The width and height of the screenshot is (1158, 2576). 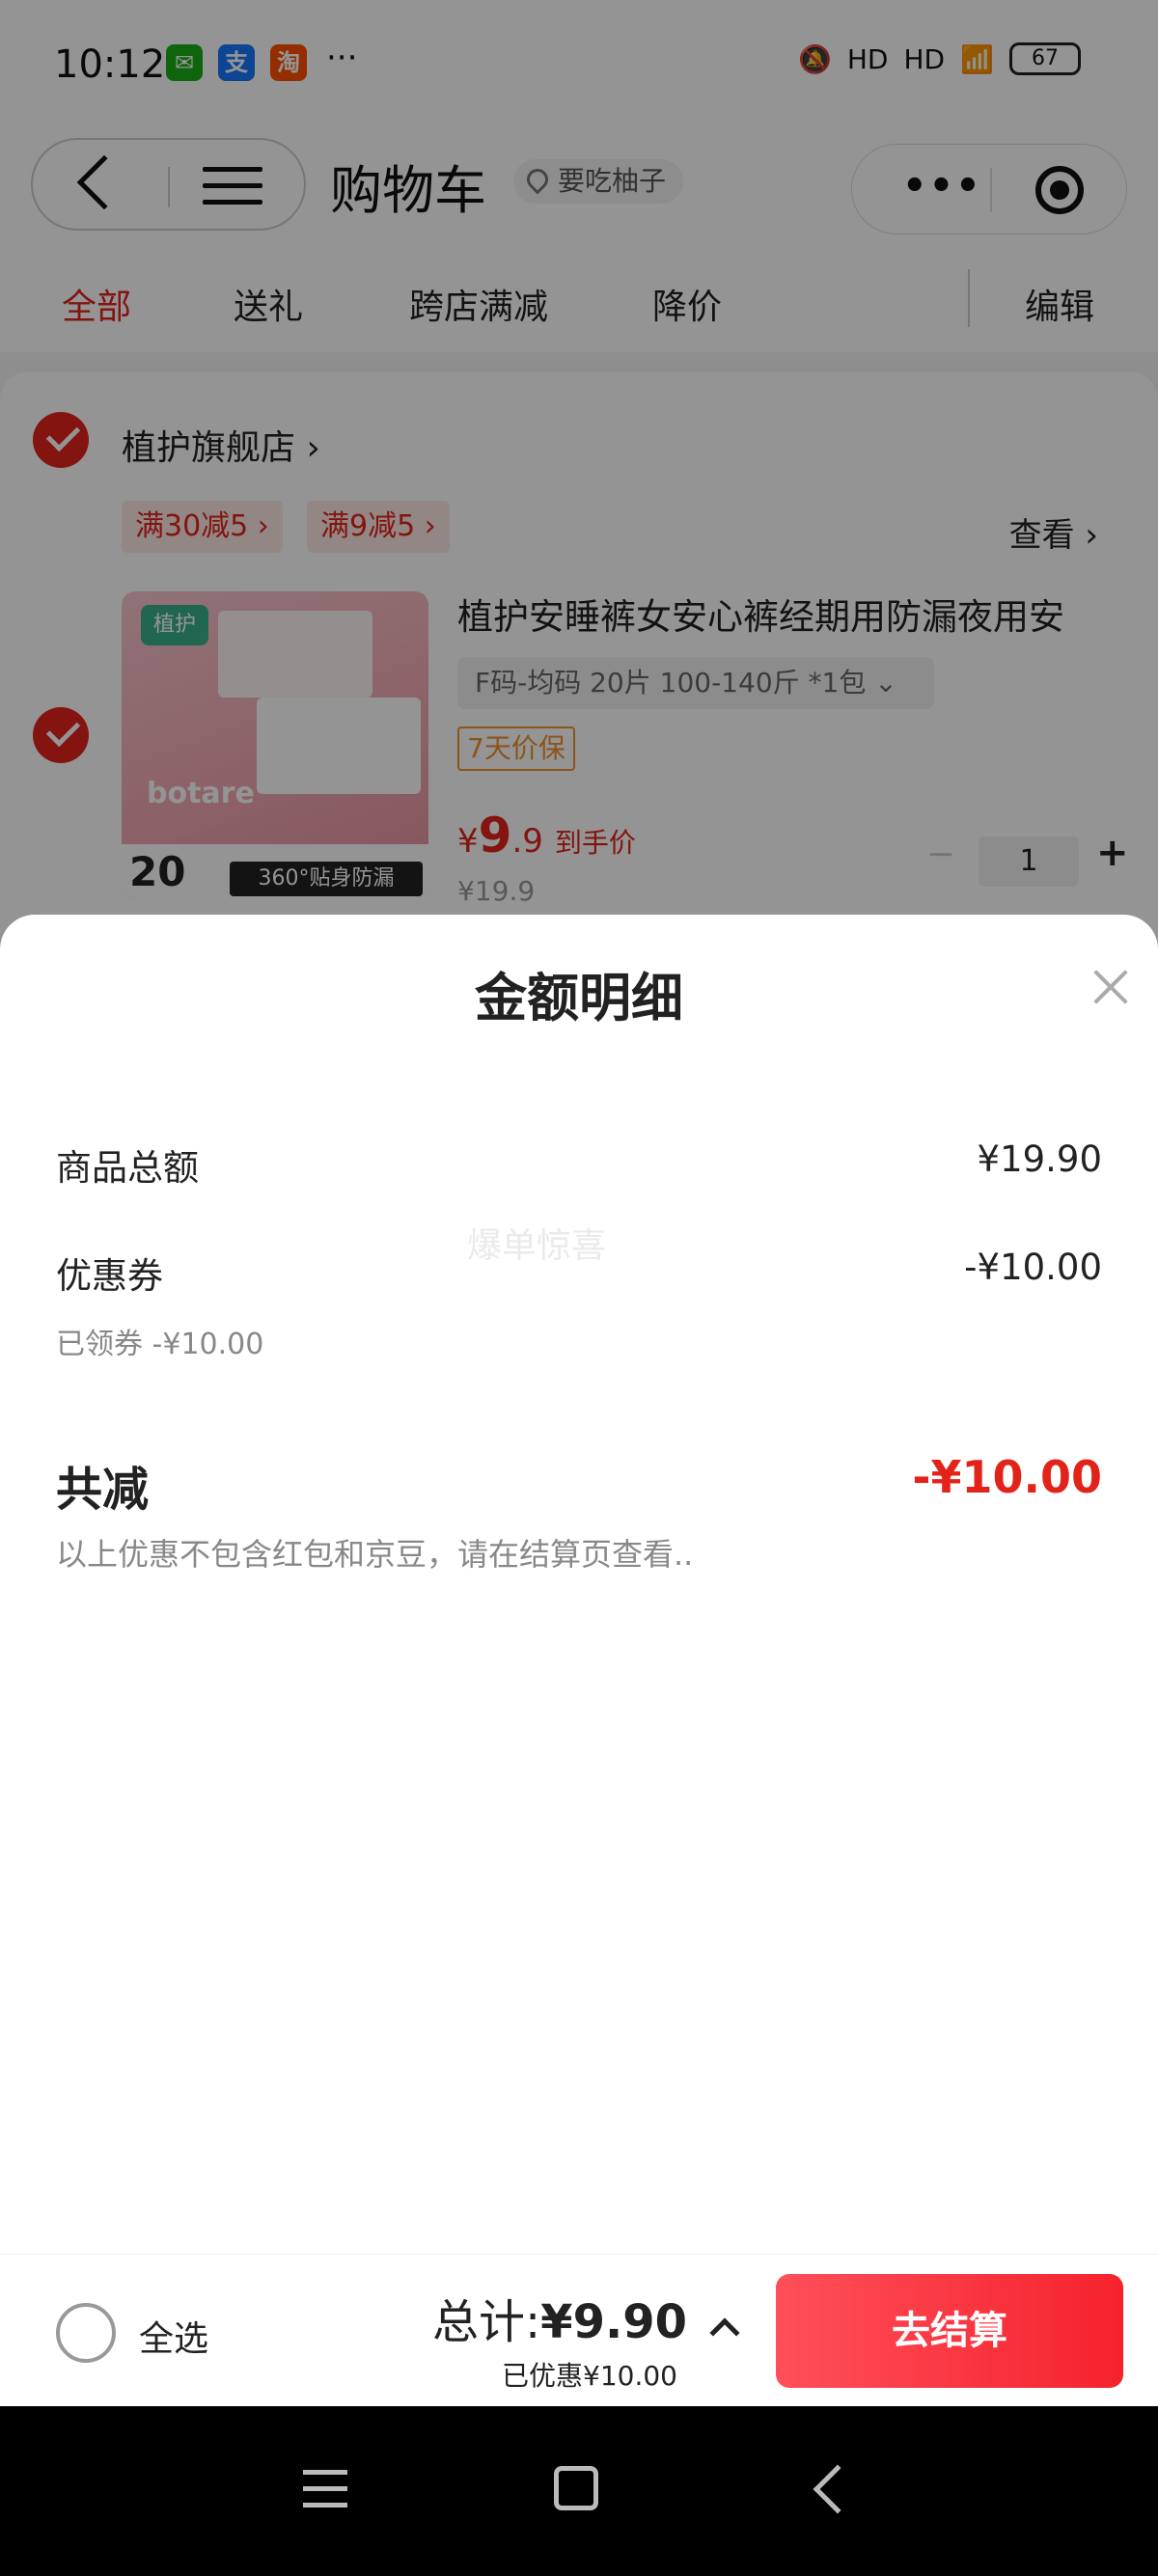 I want to click on checkout-bar: 全选 总计:¥9.90 已优惠¥10.00 去结算, so click(x=579, y=2330).